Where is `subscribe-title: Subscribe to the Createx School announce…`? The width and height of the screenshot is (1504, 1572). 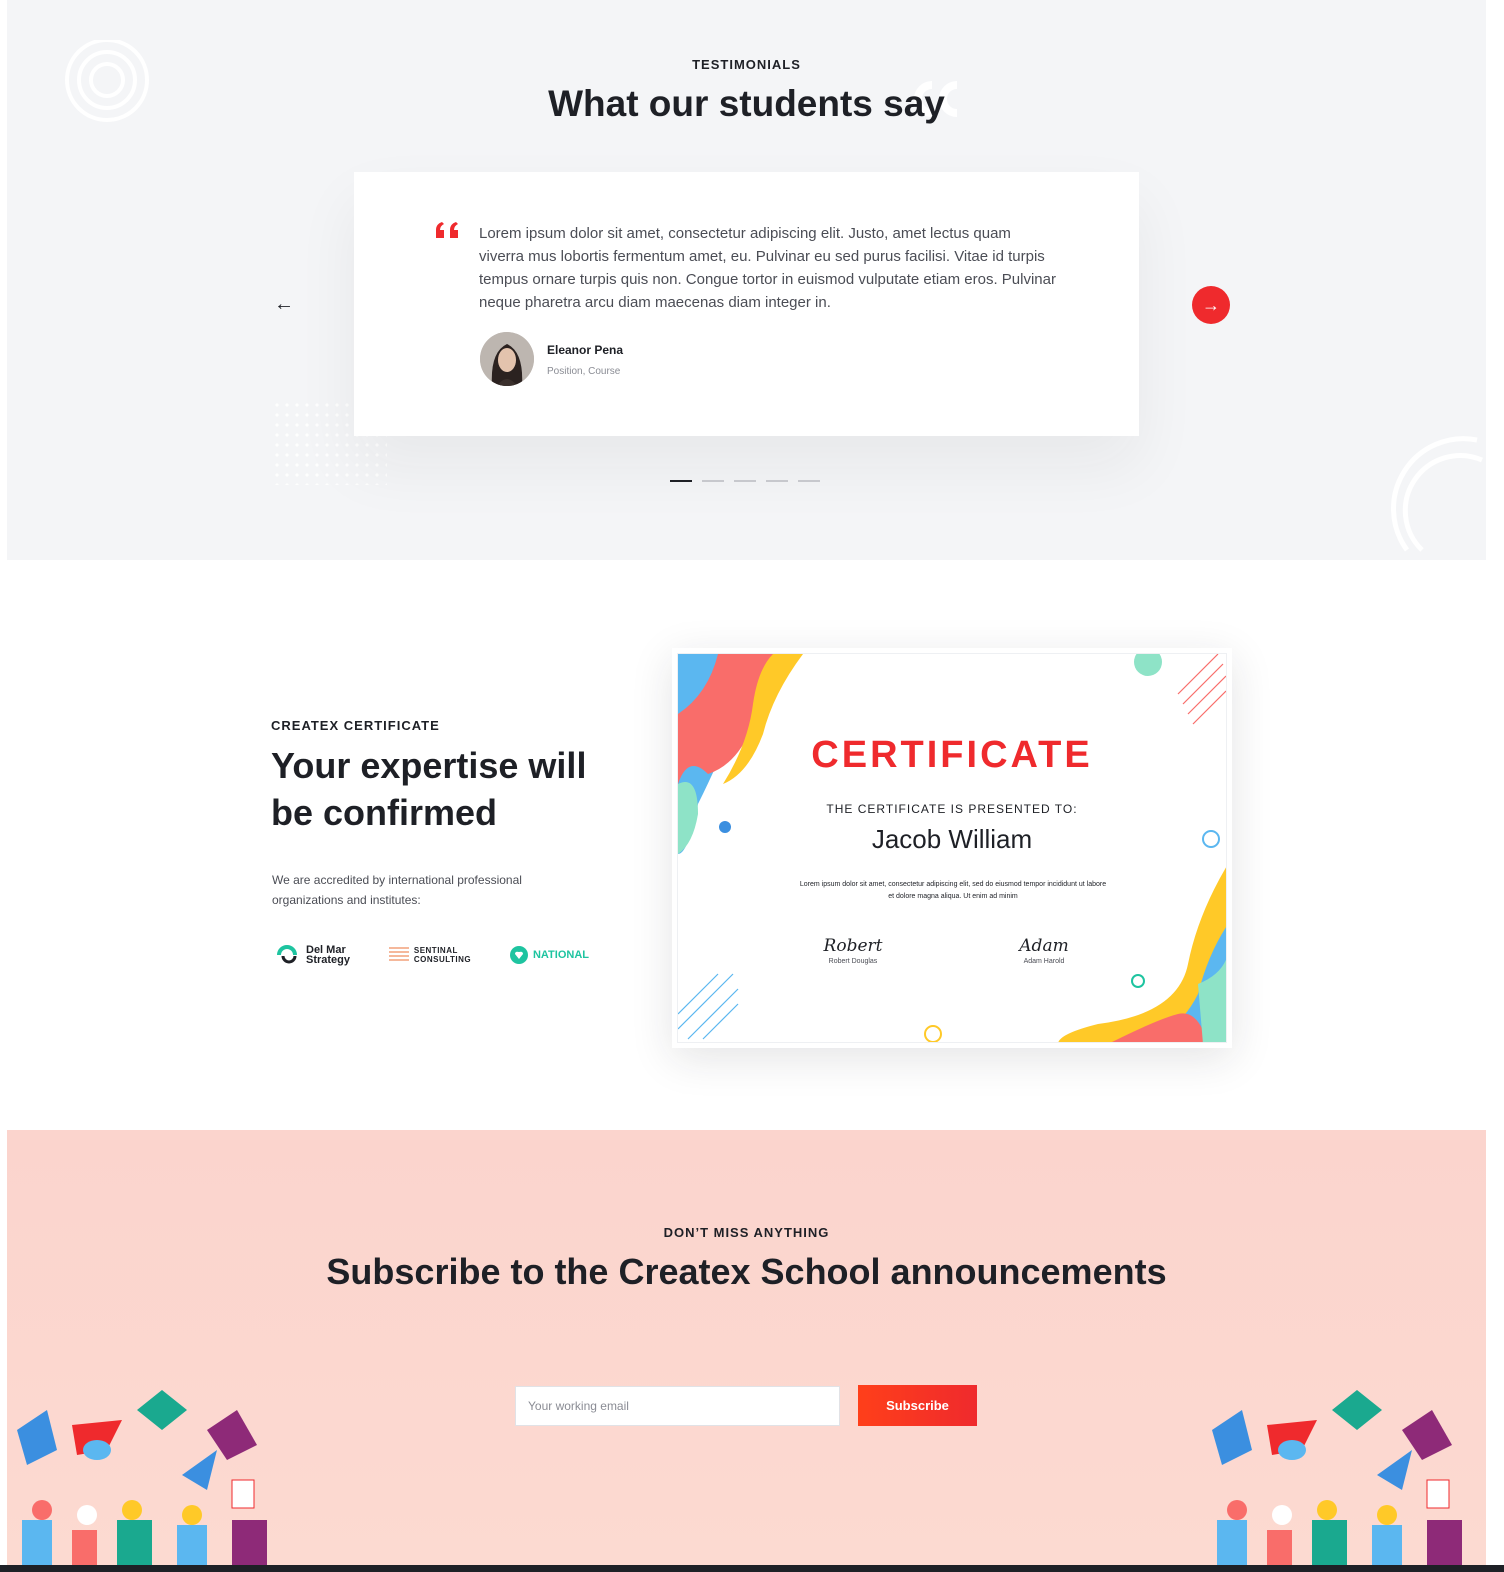 subscribe-title: Subscribe to the Createx School announce… is located at coordinates (746, 1271).